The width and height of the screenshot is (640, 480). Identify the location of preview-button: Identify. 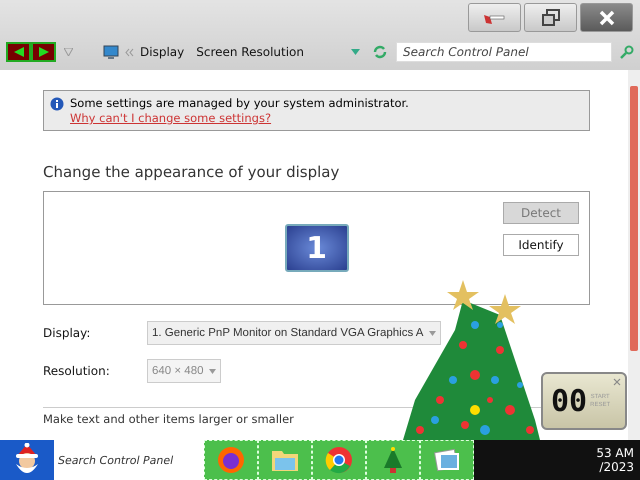
(541, 245).